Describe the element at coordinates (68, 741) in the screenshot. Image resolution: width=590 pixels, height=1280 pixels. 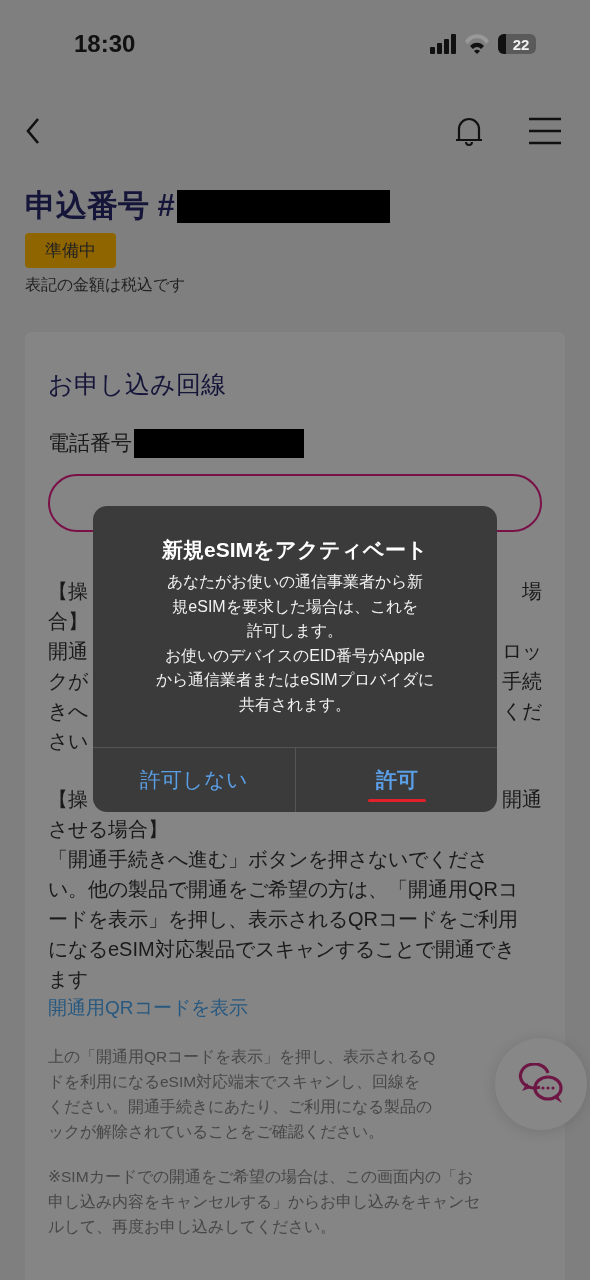
I see `instruction-text: さい` at that location.